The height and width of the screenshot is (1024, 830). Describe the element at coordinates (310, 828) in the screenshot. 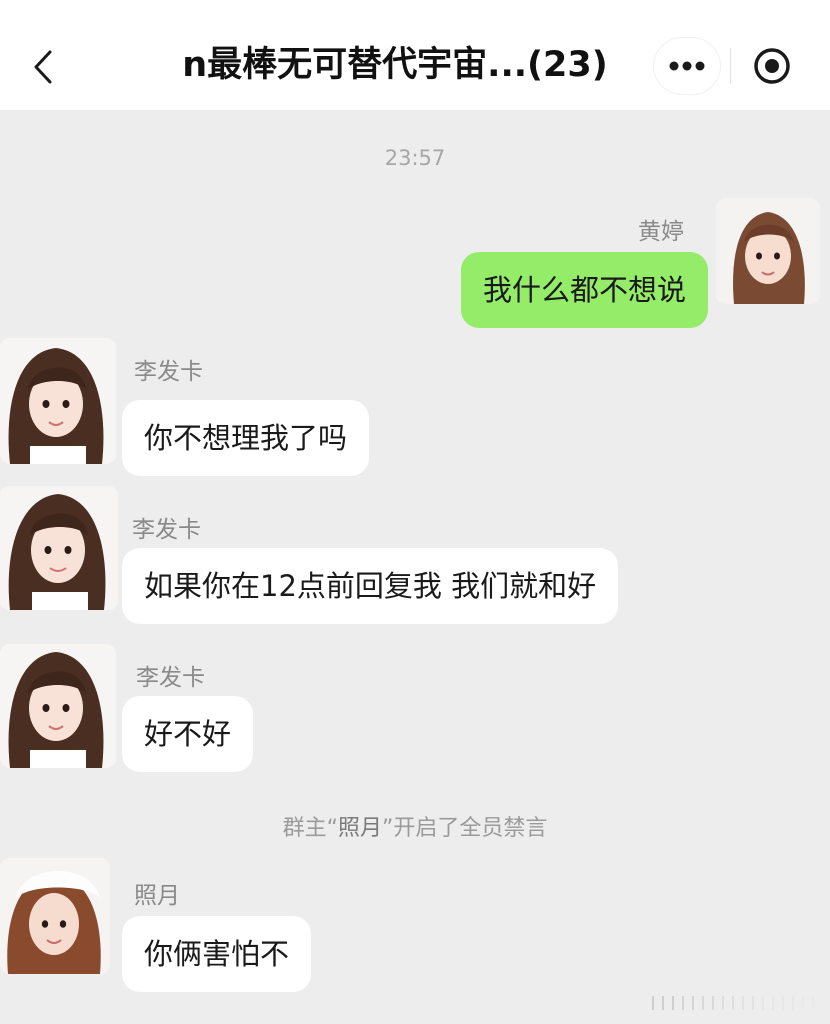

I see `system-notice-prefix: 群主“` at that location.